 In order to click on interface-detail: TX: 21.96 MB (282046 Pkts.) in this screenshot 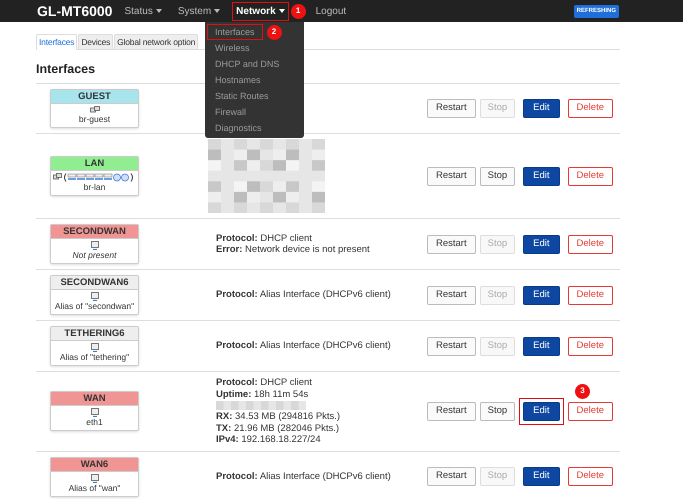, I will do `click(278, 428)`.